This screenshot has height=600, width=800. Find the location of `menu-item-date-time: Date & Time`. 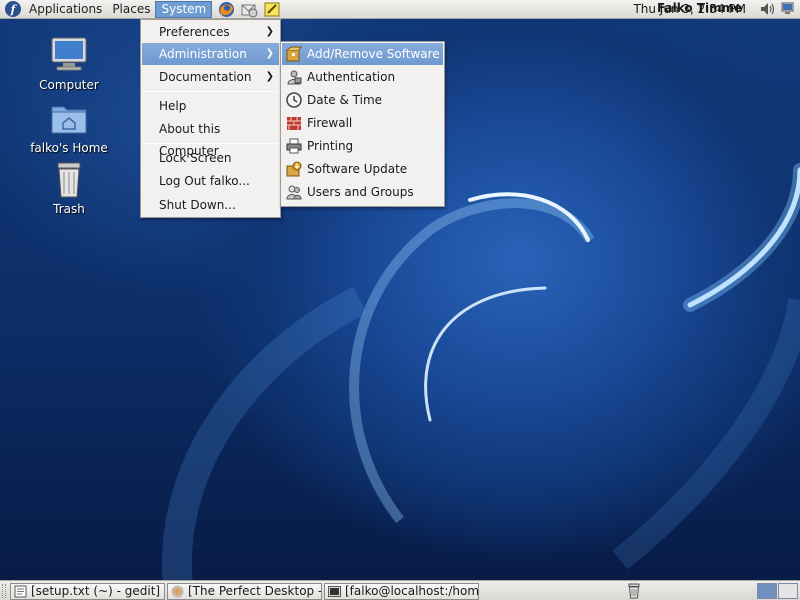

menu-item-date-time: Date & Time is located at coordinates (362, 100).